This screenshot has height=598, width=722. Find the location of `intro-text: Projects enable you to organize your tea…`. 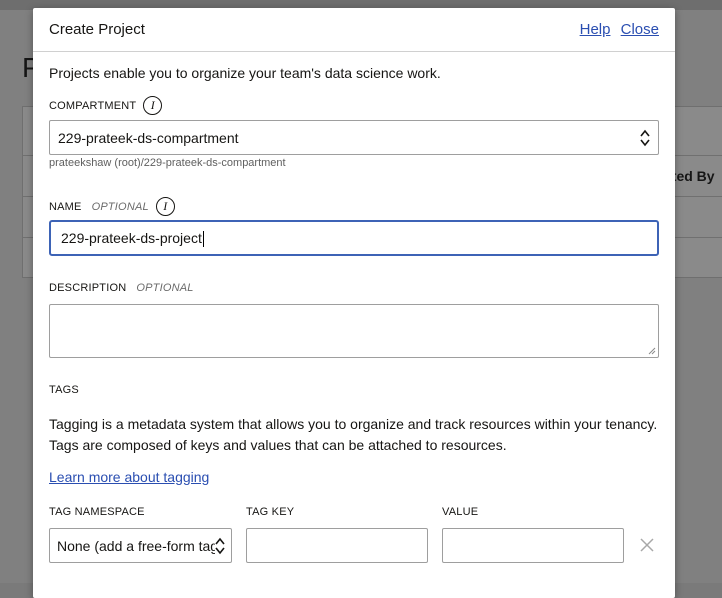

intro-text: Projects enable you to organize your tea… is located at coordinates (245, 73).